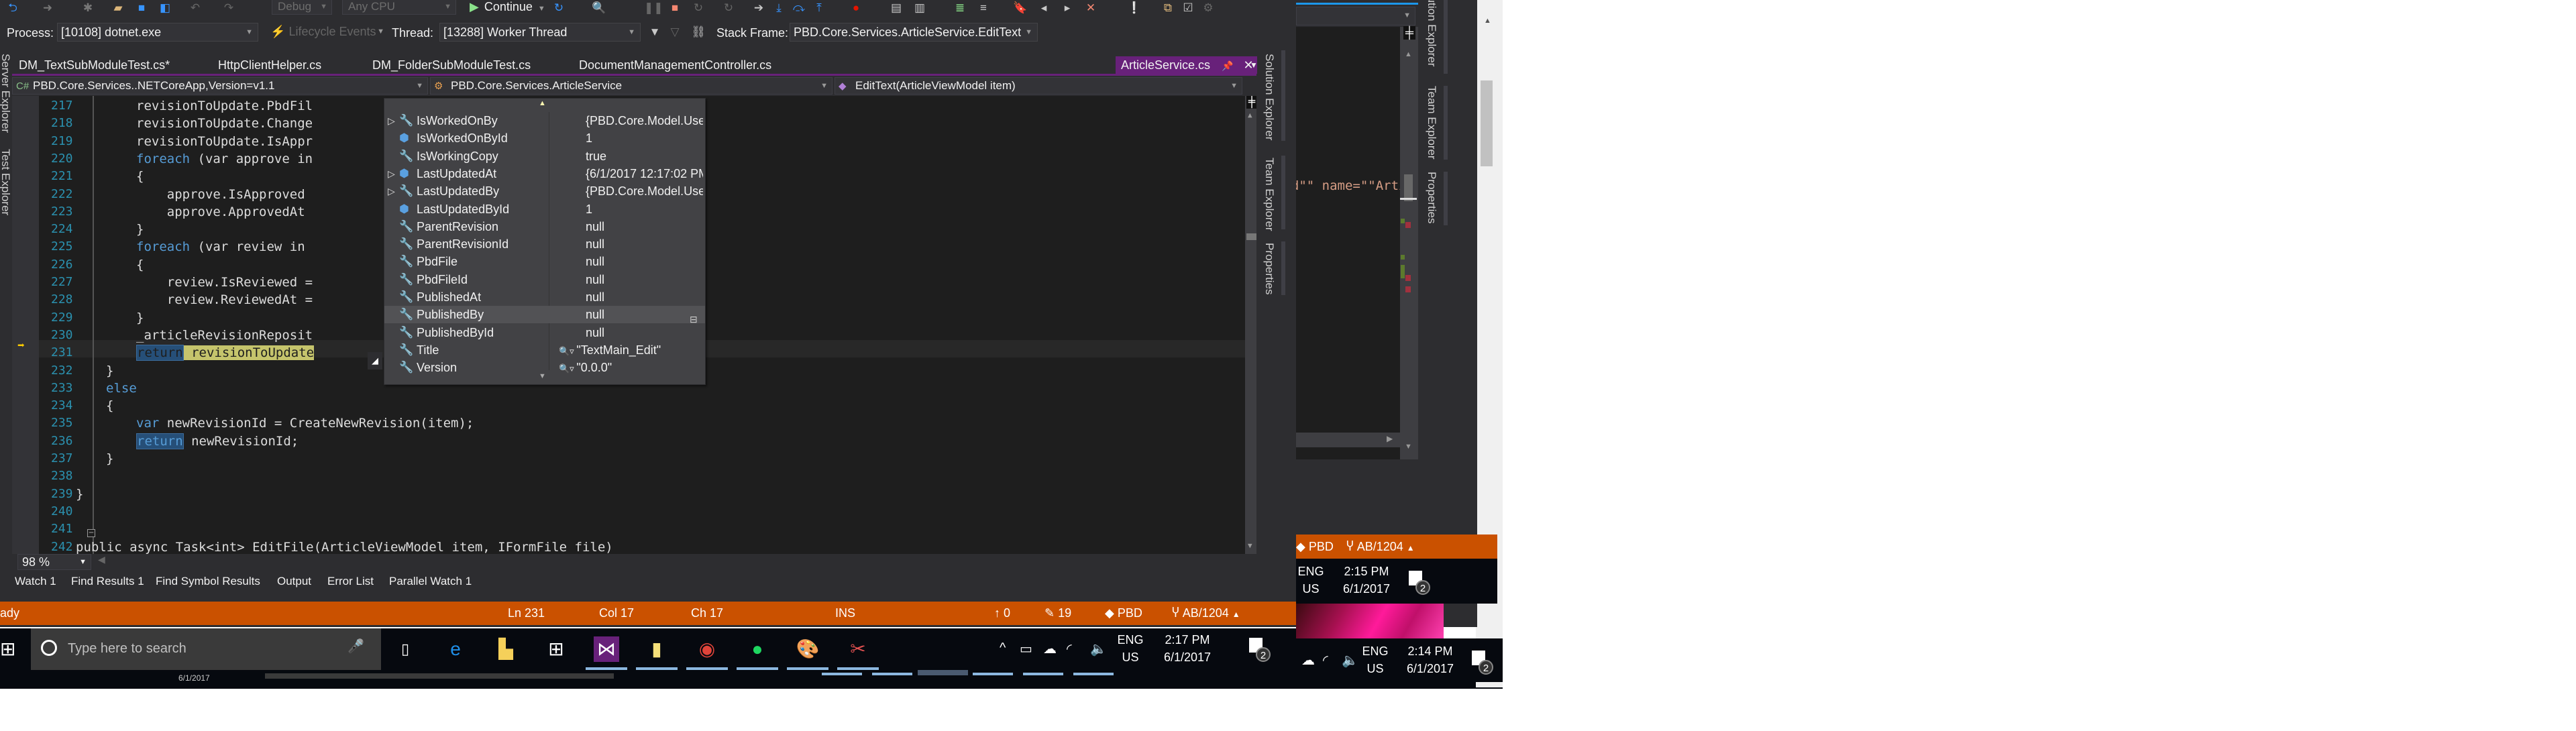 This screenshot has height=731, width=2576. I want to click on navigate-forward-icon: ➜, so click(47, 8).